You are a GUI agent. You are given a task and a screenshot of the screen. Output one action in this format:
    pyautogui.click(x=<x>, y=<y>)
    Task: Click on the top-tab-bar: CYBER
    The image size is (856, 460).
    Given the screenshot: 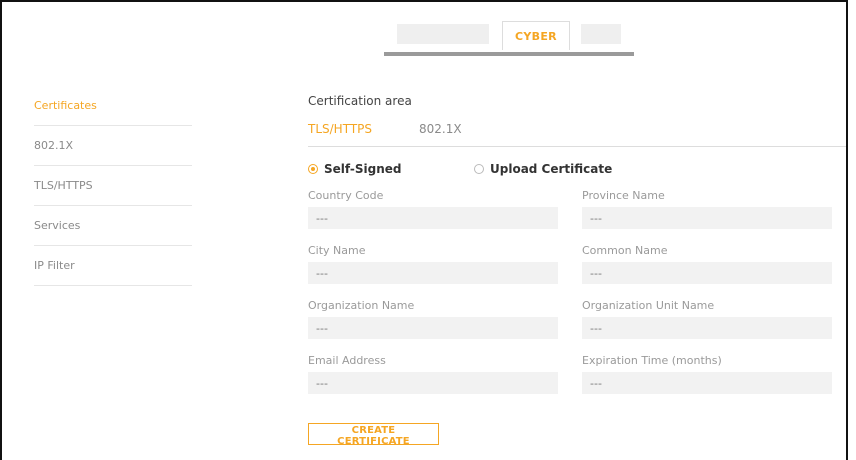 What is the action you would take?
    pyautogui.click(x=428, y=41)
    